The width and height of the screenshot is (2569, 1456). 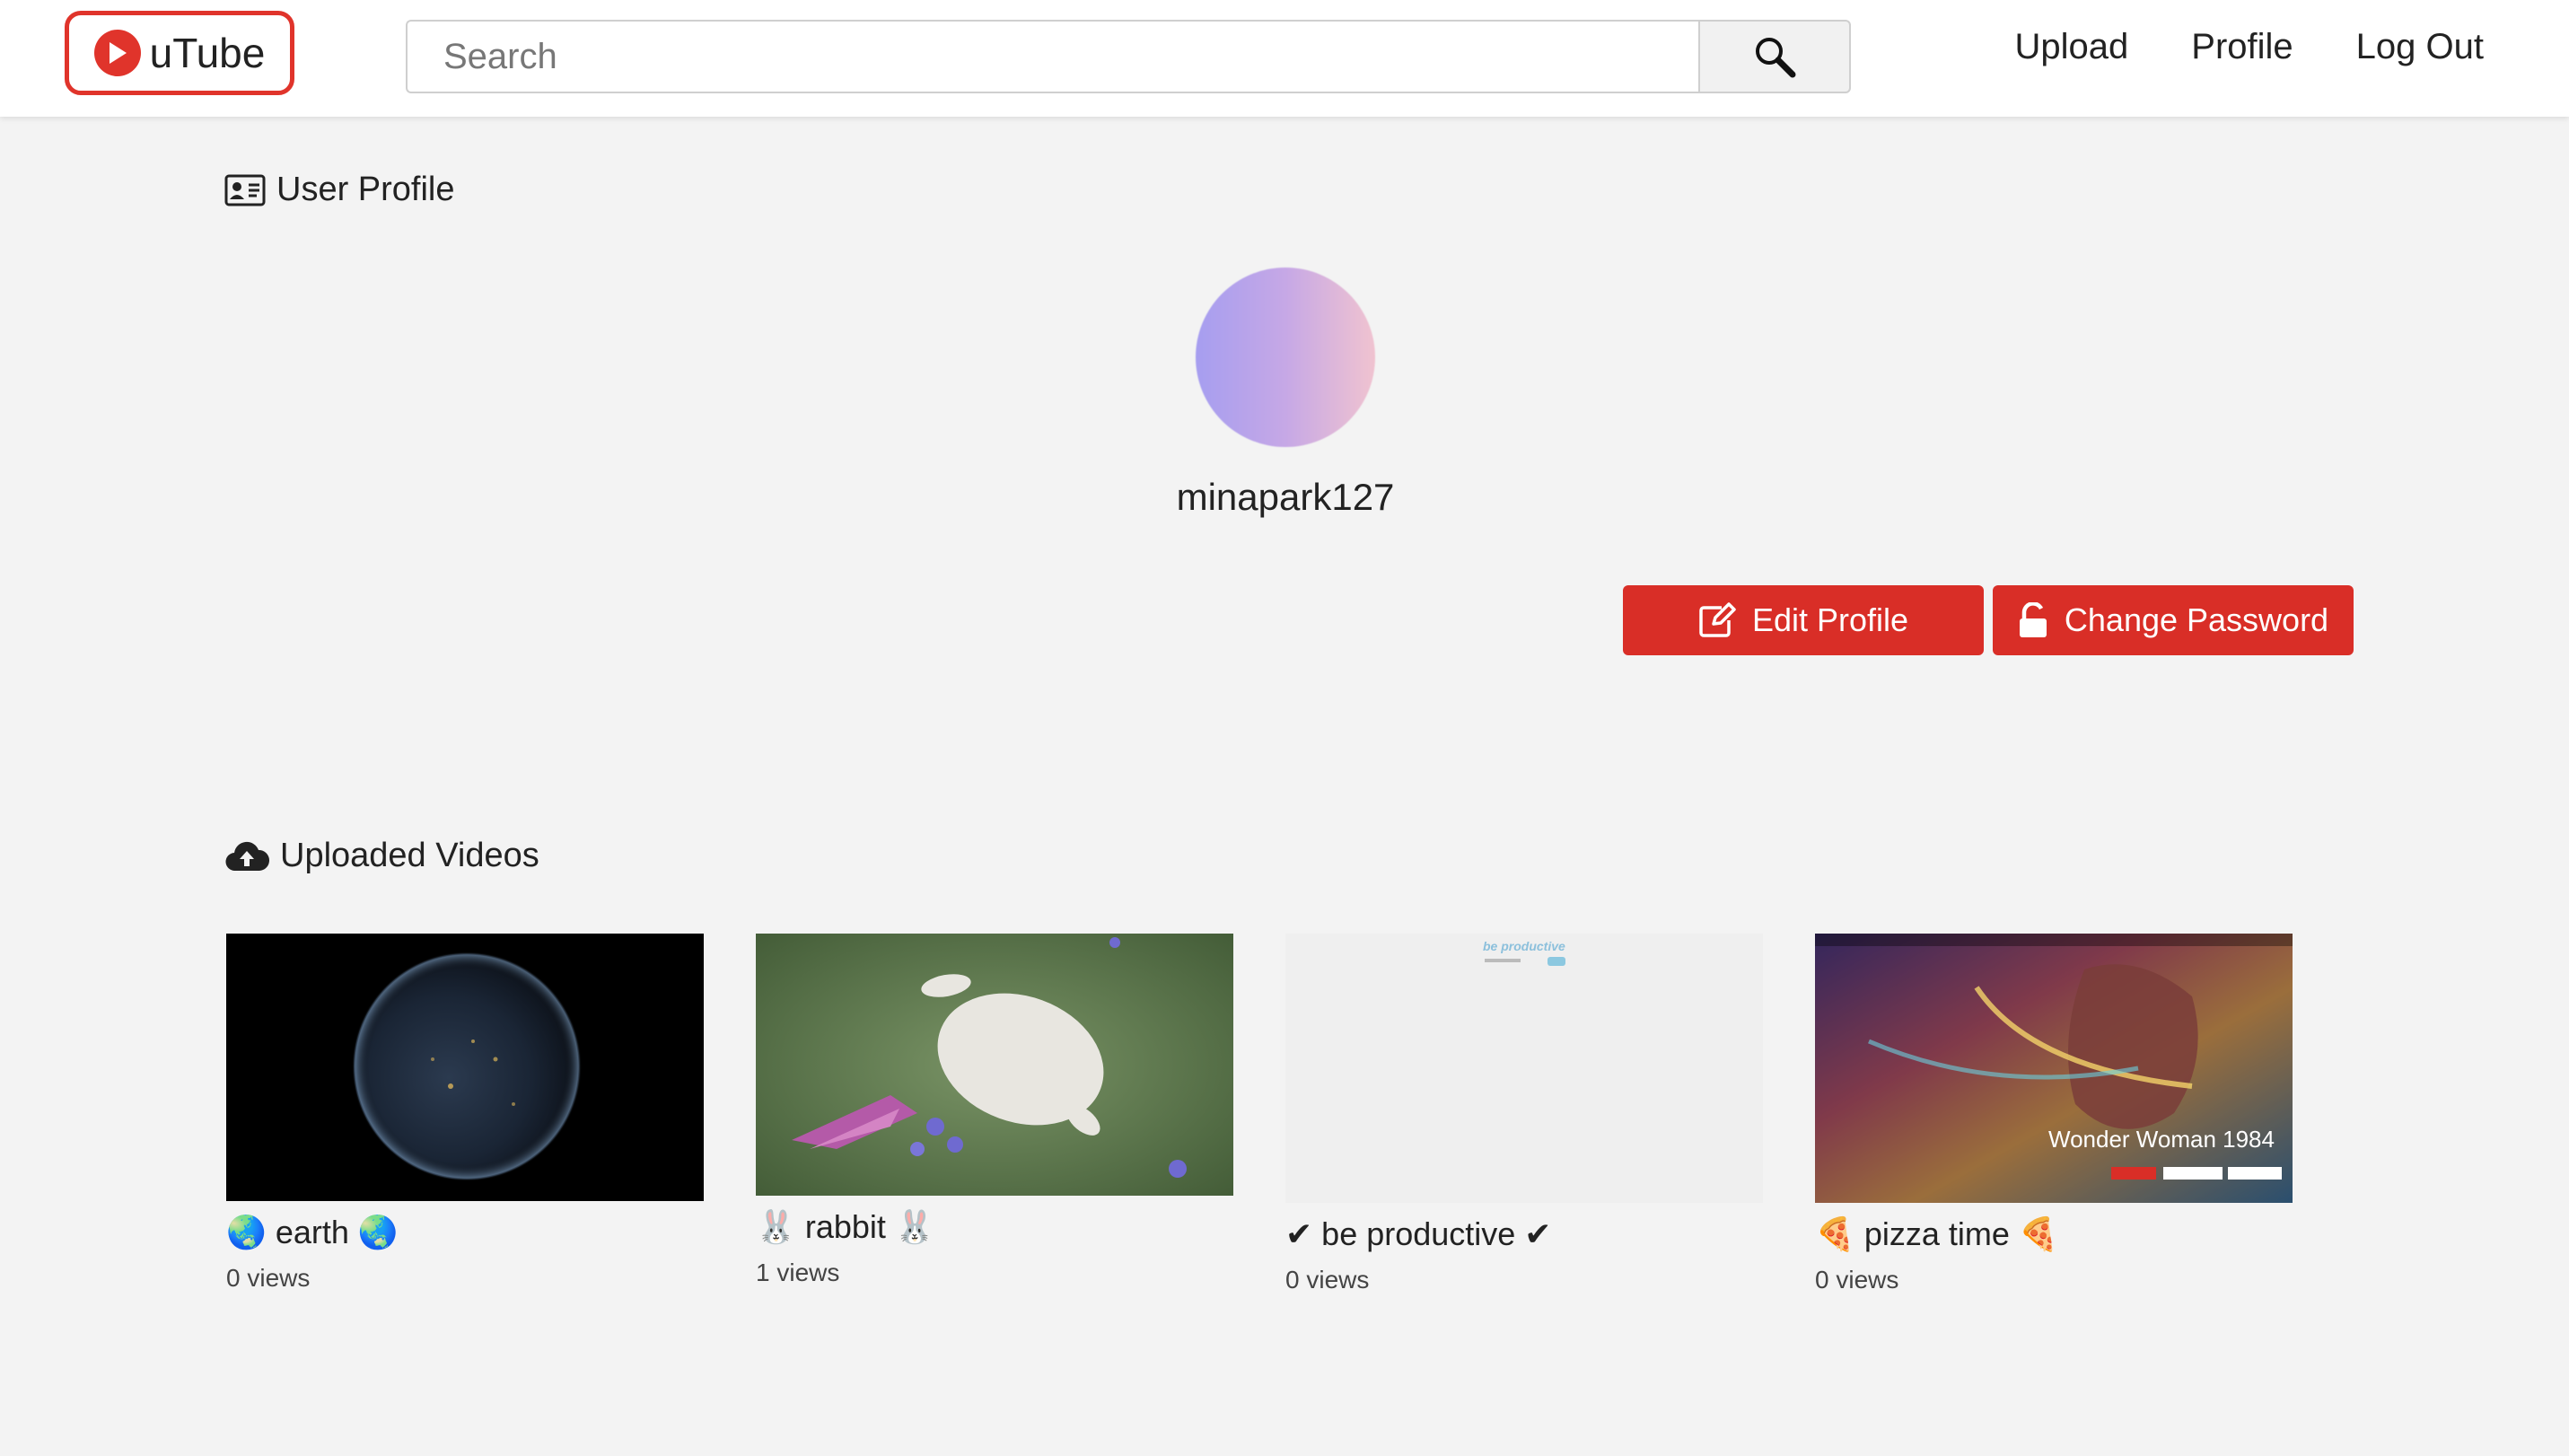 I want to click on video-title: 🍕 pizza time 🍕, so click(x=2054, y=1234).